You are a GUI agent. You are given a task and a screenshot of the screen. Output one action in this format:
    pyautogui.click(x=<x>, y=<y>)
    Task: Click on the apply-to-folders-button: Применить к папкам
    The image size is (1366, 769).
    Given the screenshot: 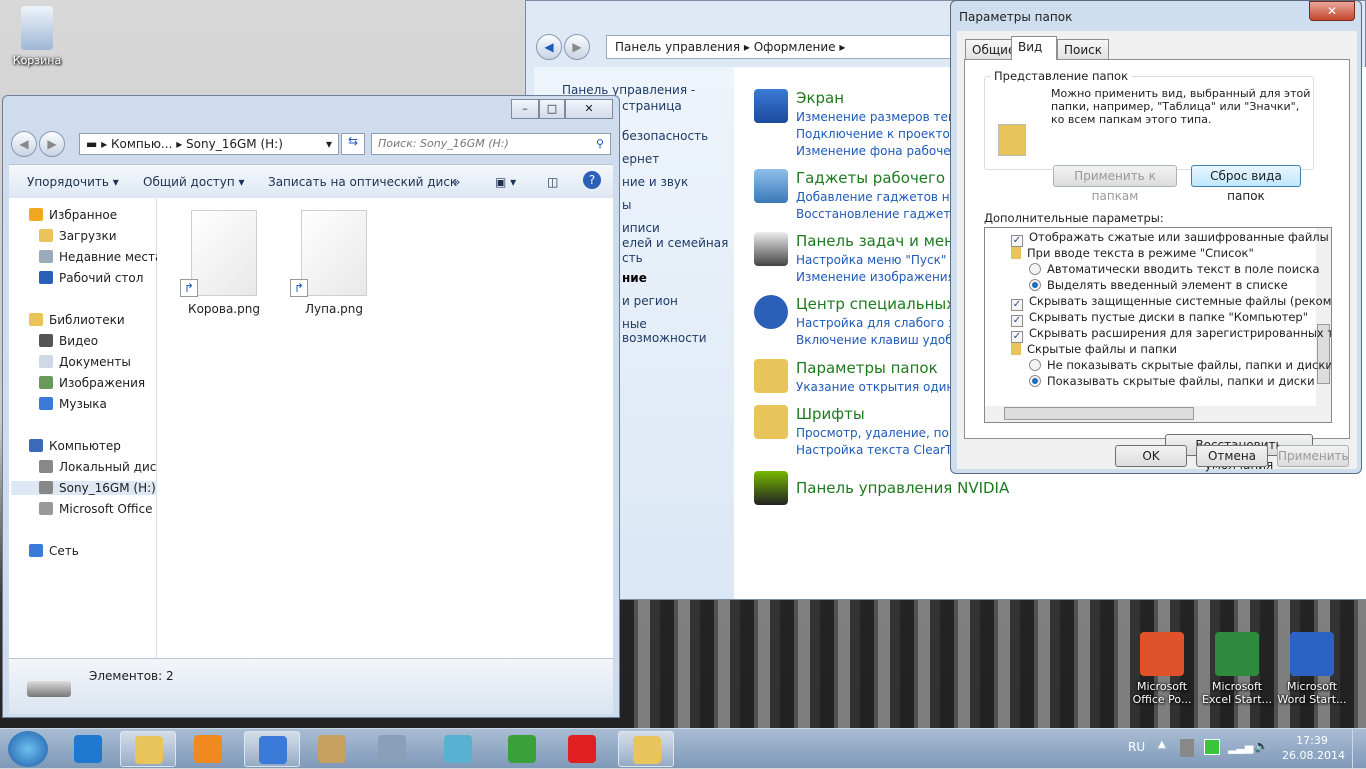 What is the action you would take?
    pyautogui.click(x=1115, y=184)
    